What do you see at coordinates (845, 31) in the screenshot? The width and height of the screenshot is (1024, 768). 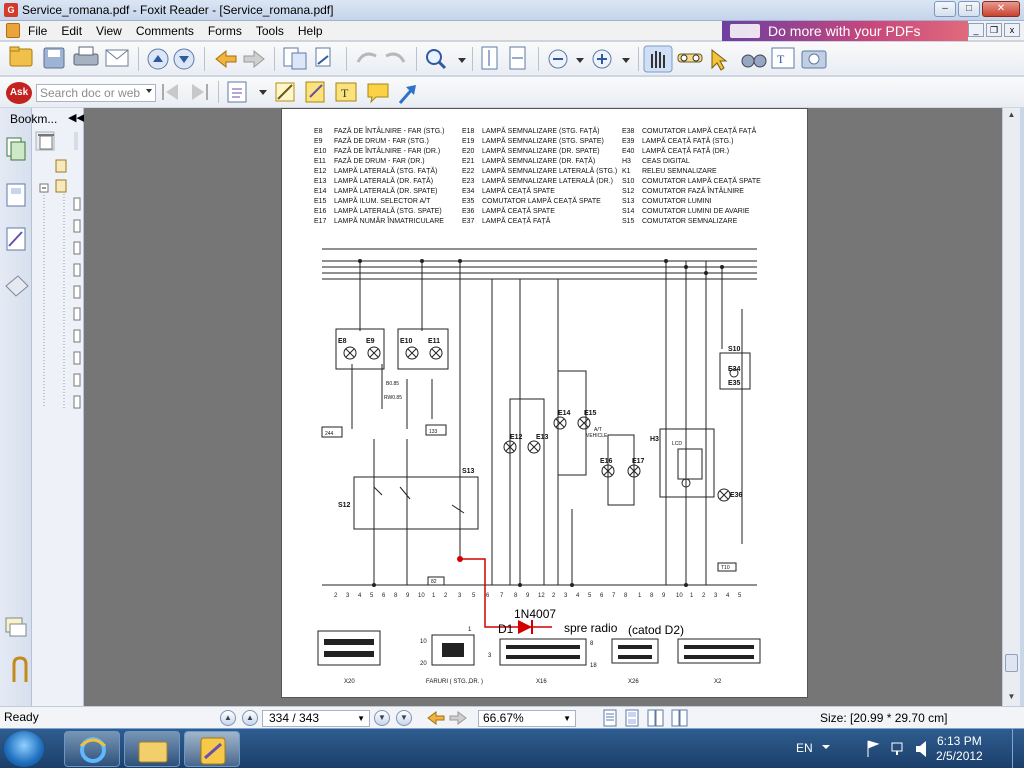 I see `promo-banner: Do more with your PDFs` at bounding box center [845, 31].